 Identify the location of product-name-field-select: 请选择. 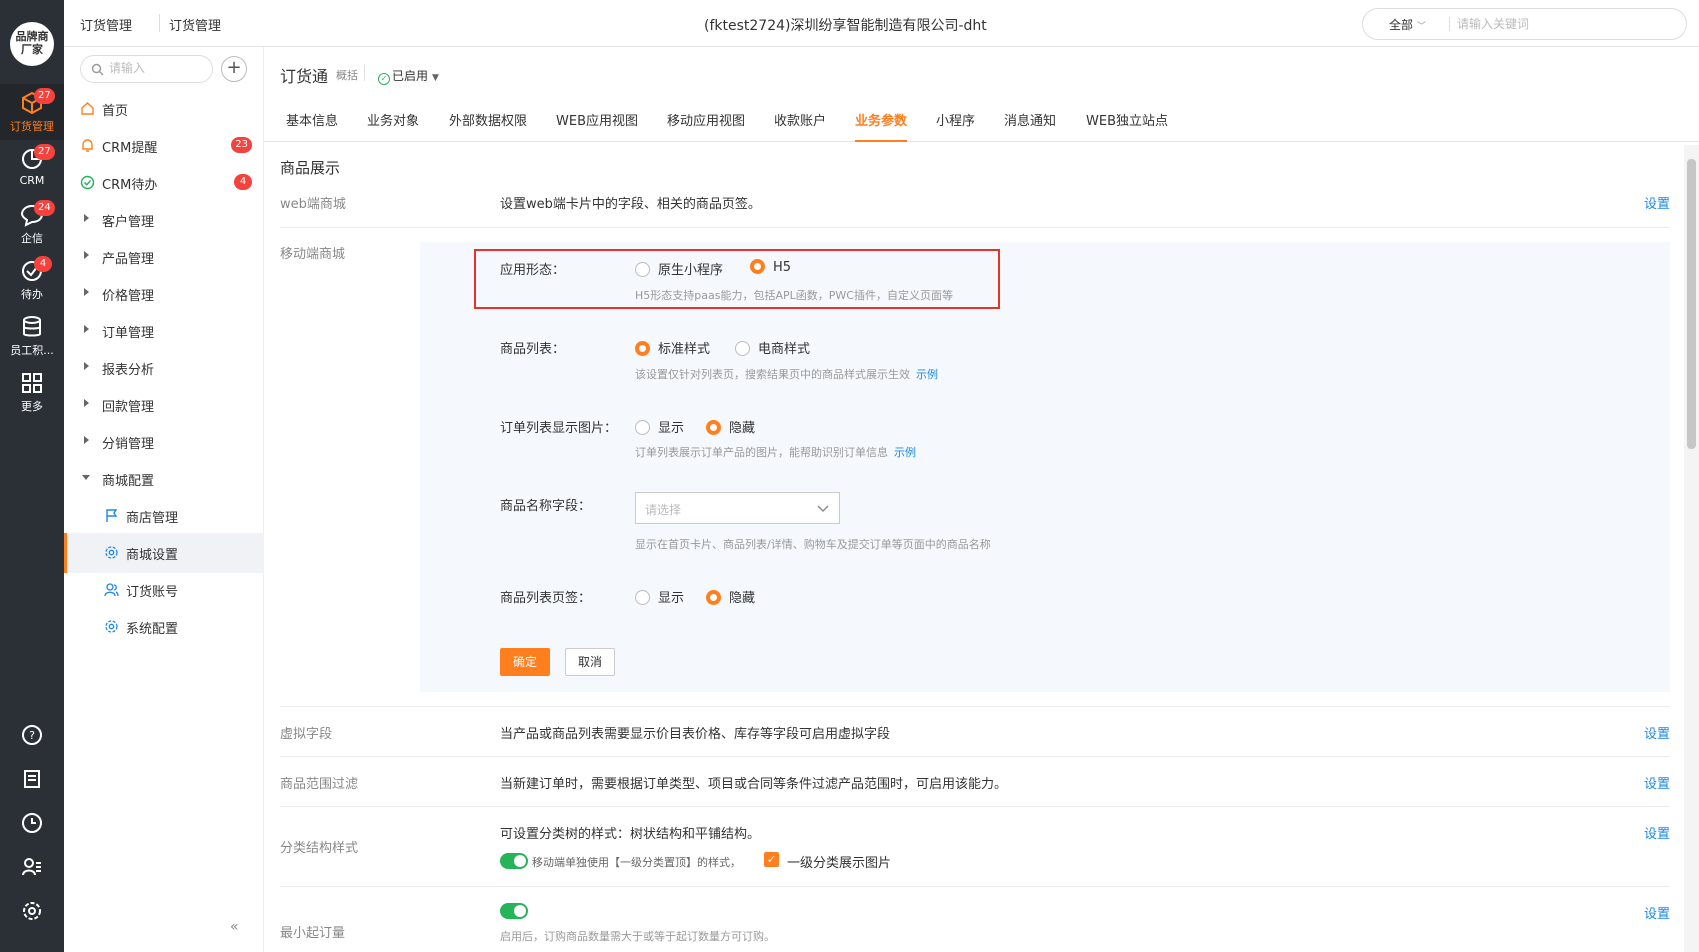
(737, 508).